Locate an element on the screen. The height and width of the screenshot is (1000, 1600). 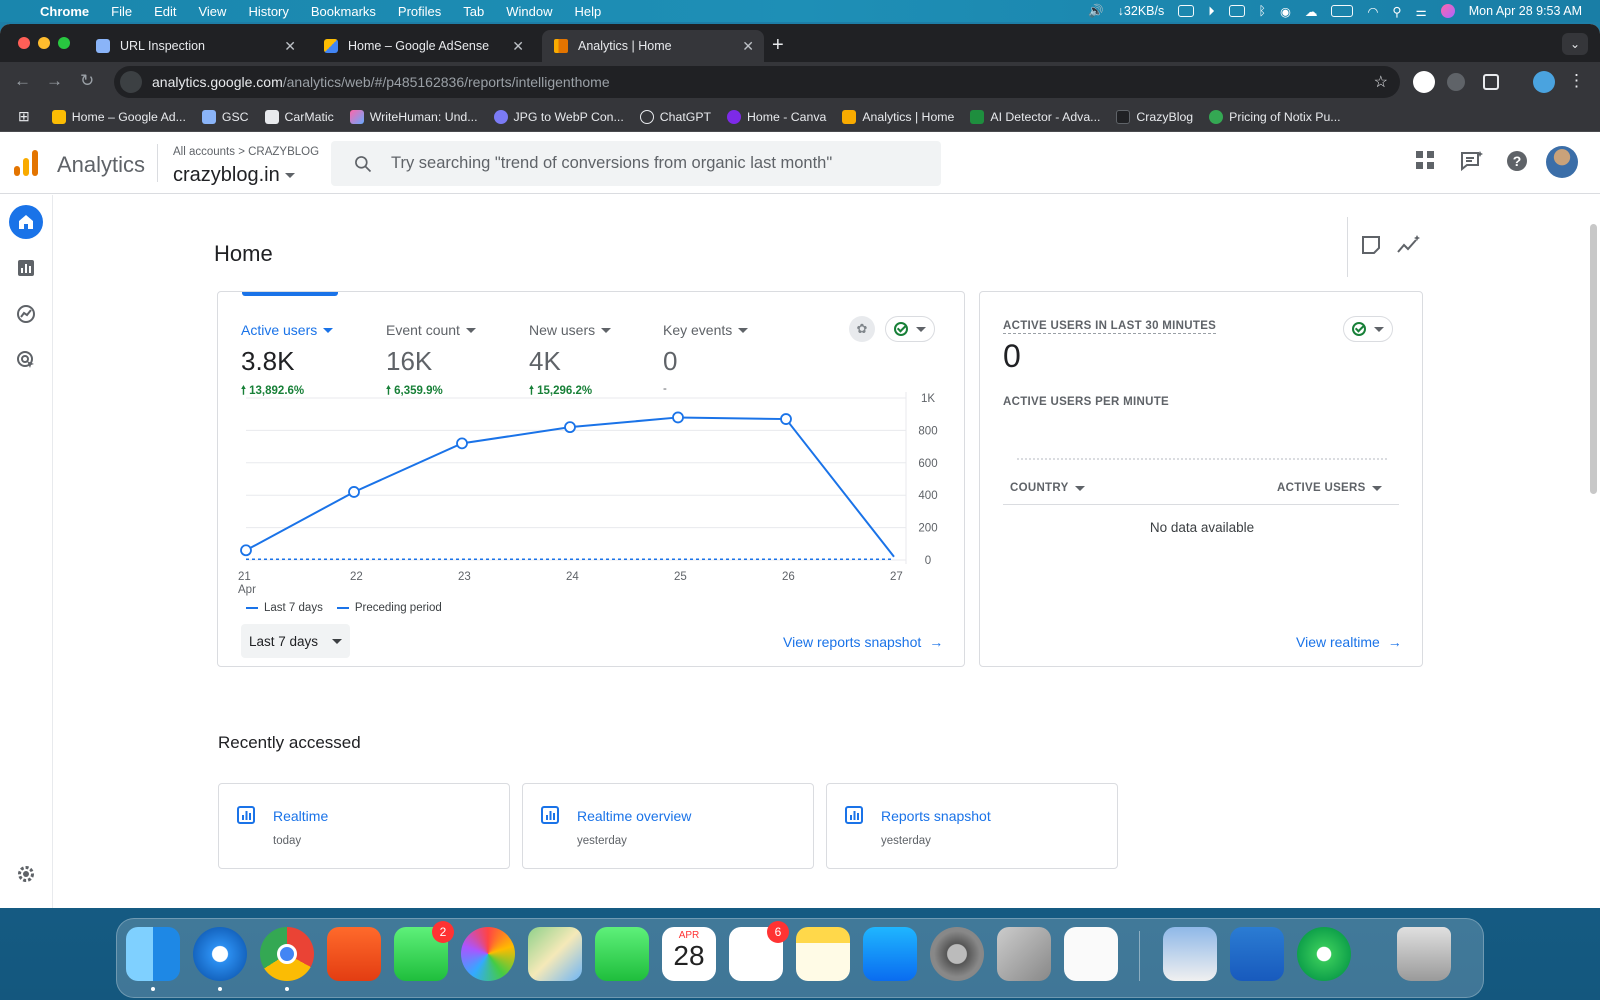
control-center-icon: ⚌ is located at coordinates (1421, 11).